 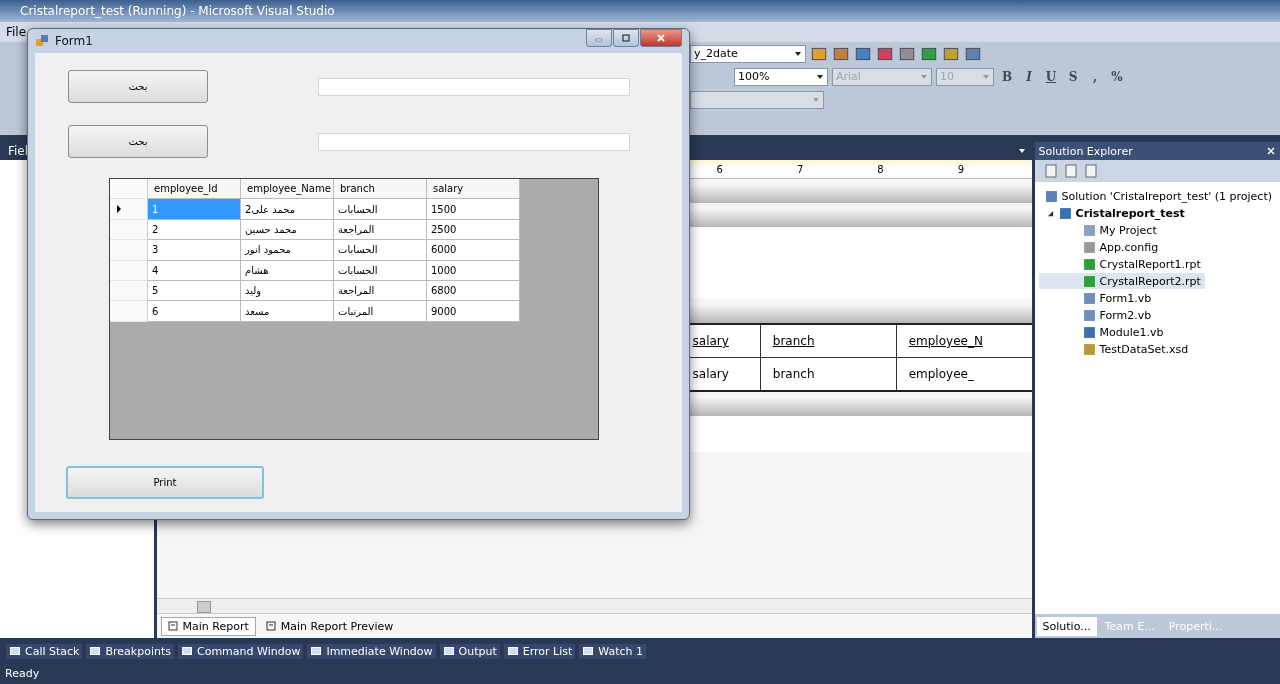 I want to click on table-cell: محمد على2, so click(x=287, y=209).